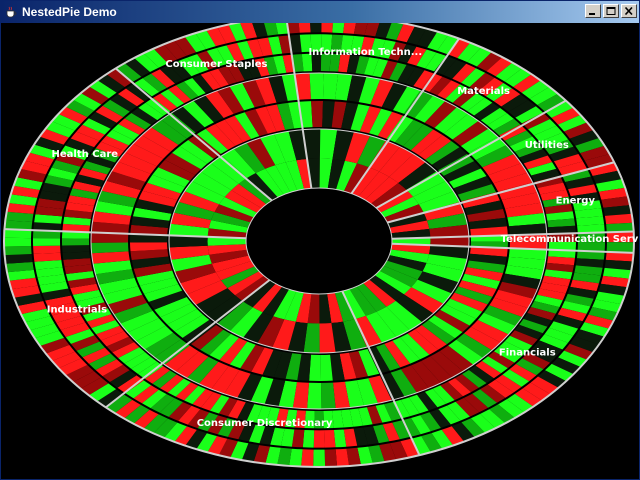  What do you see at coordinates (483, 91) in the screenshot?
I see `sector-label: Materials` at bounding box center [483, 91].